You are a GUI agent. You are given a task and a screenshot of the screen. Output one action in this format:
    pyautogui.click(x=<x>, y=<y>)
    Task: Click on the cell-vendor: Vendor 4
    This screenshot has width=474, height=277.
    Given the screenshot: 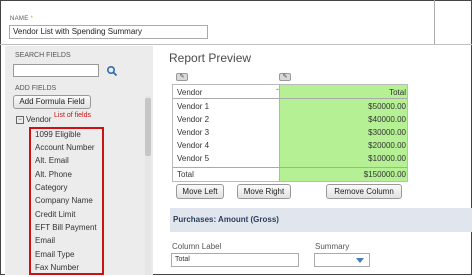 What is the action you would take?
    pyautogui.click(x=193, y=145)
    